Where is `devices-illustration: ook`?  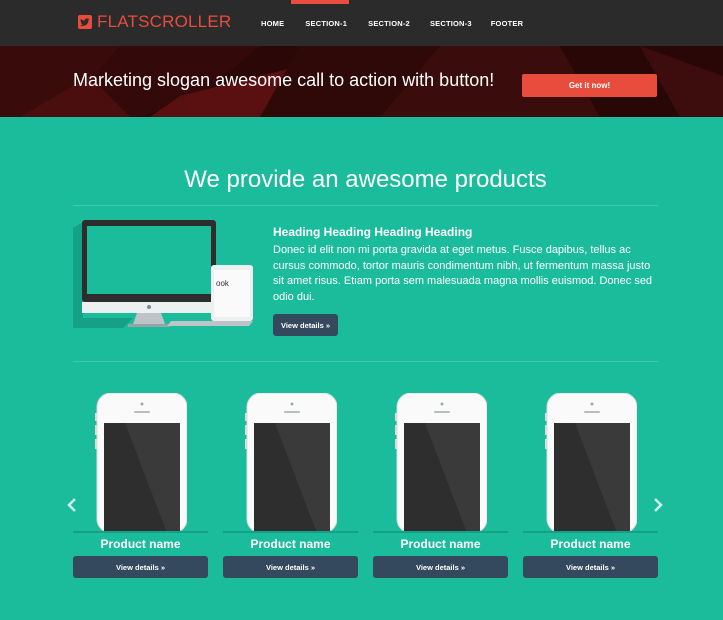
devices-illustration: ook is located at coordinates (163, 274).